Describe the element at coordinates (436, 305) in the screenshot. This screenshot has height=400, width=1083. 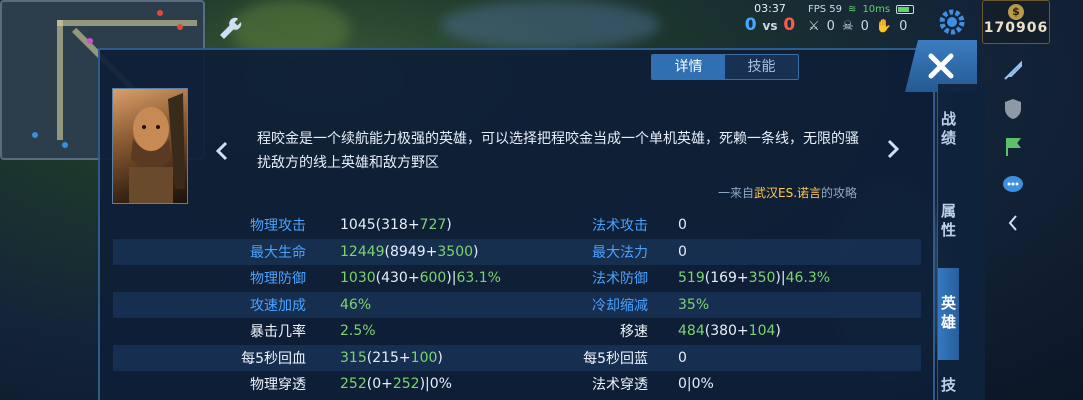
I see `stat-value: 46%` at that location.